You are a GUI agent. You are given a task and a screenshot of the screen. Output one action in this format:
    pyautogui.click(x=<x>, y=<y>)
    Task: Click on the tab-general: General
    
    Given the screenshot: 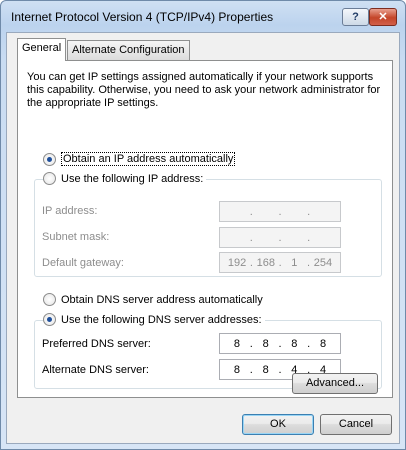 What is the action you would take?
    pyautogui.click(x=42, y=49)
    